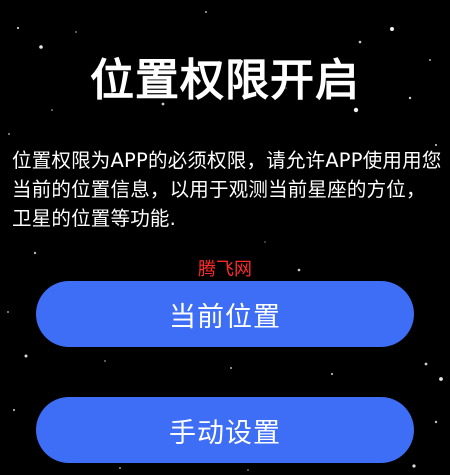 Image resolution: width=450 pixels, height=475 pixels. What do you see at coordinates (225, 269) in the screenshot?
I see `watermark-text: 腾飞网` at bounding box center [225, 269].